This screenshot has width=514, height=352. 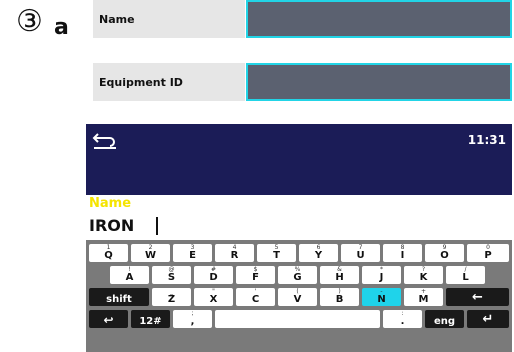 What do you see at coordinates (150, 319) in the screenshot?
I see `mode-key: 12#` at bounding box center [150, 319].